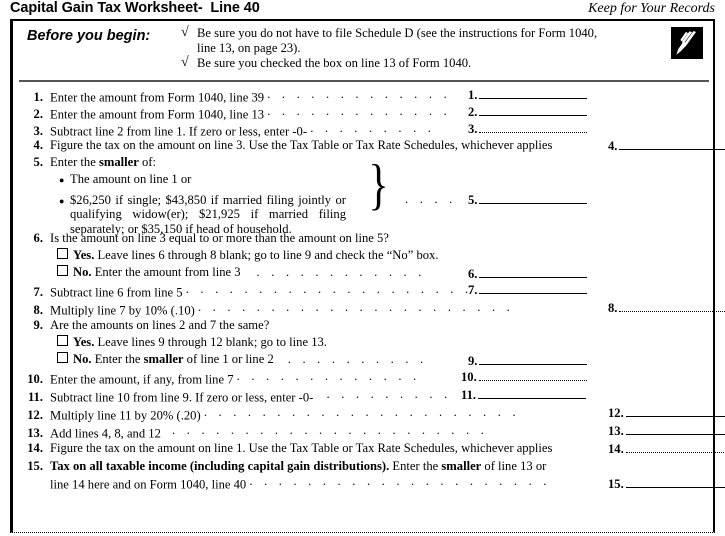 This screenshot has width=725, height=536. I want to click on keep-for-records-note: Keep for Your Records, so click(651, 8).